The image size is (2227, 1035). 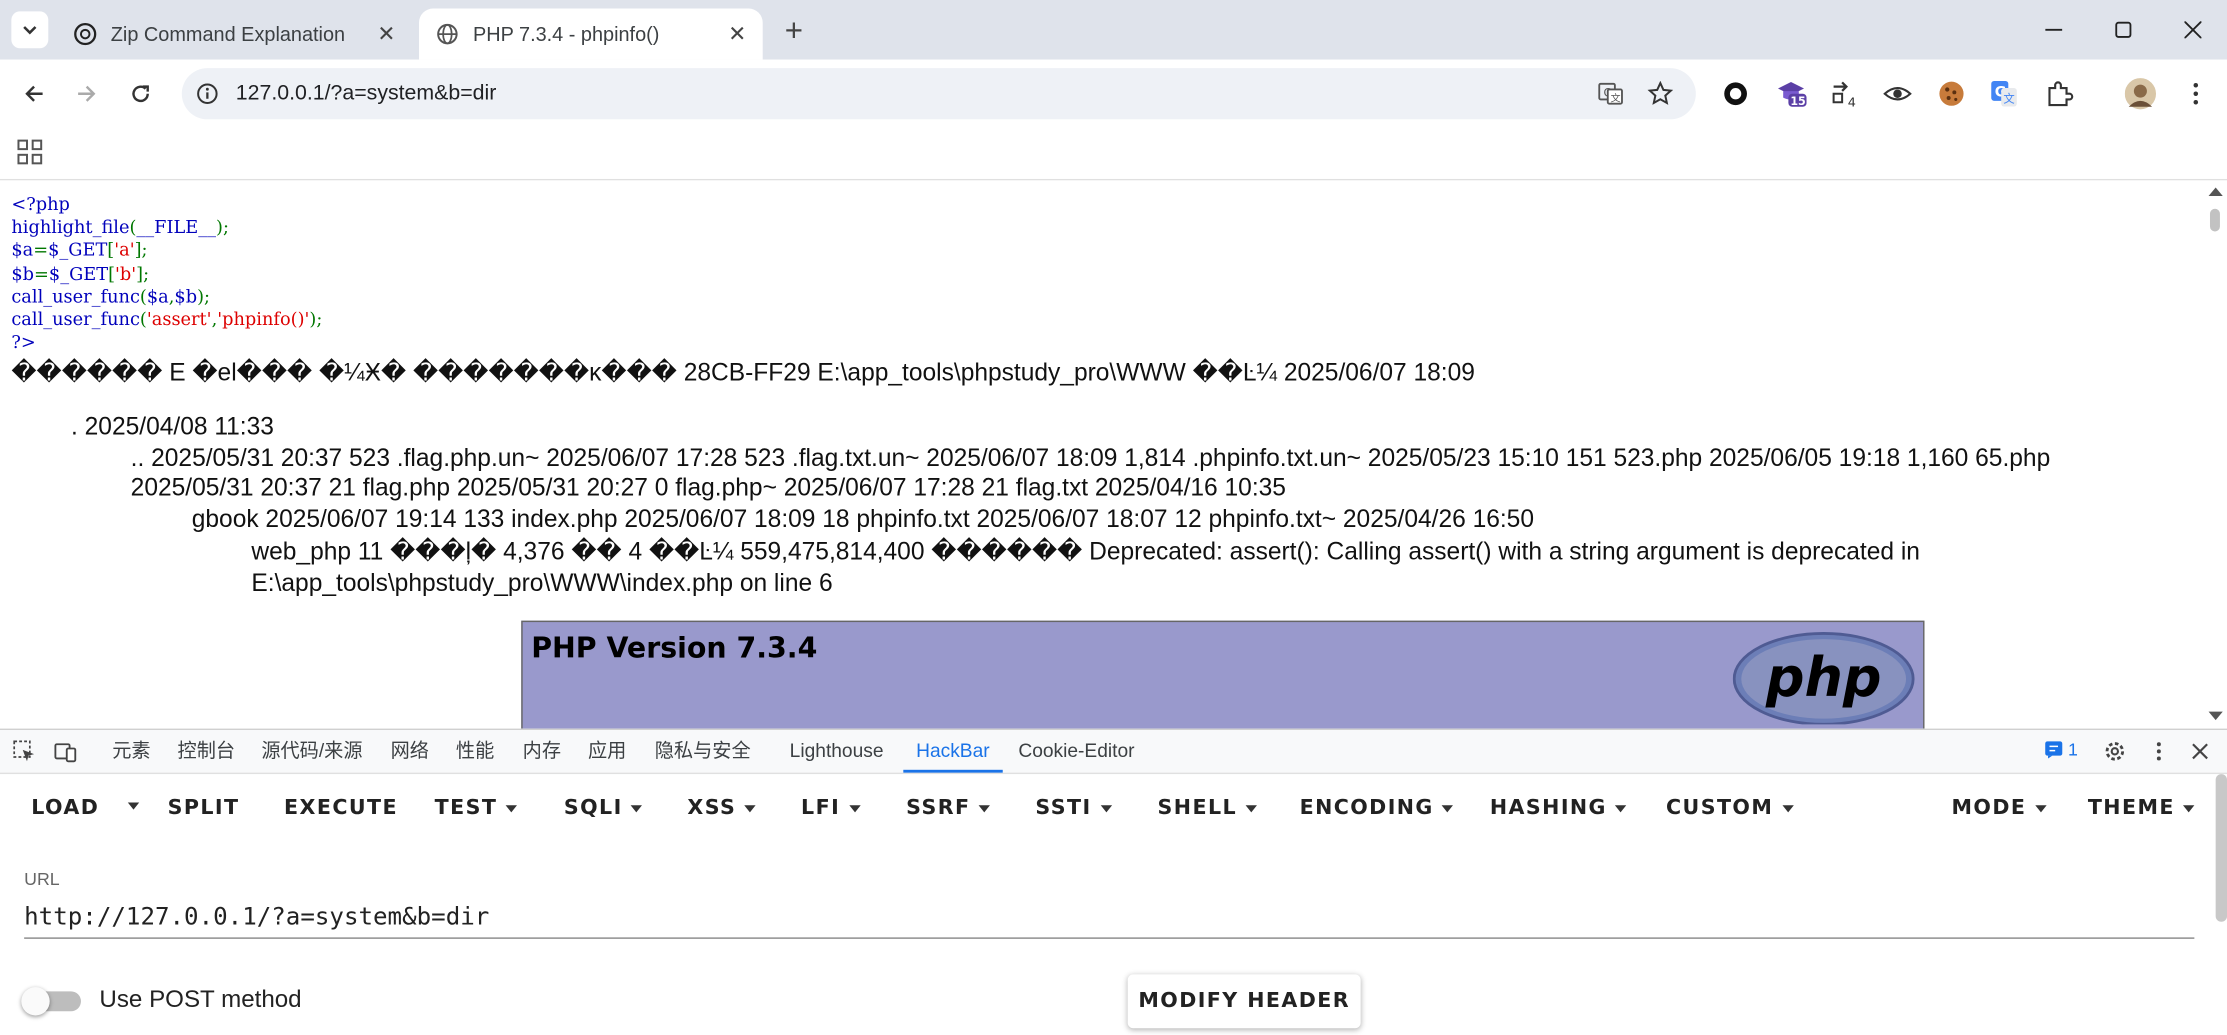 What do you see at coordinates (2141, 808) in the screenshot?
I see `hackbar-theme-menu: THEME` at bounding box center [2141, 808].